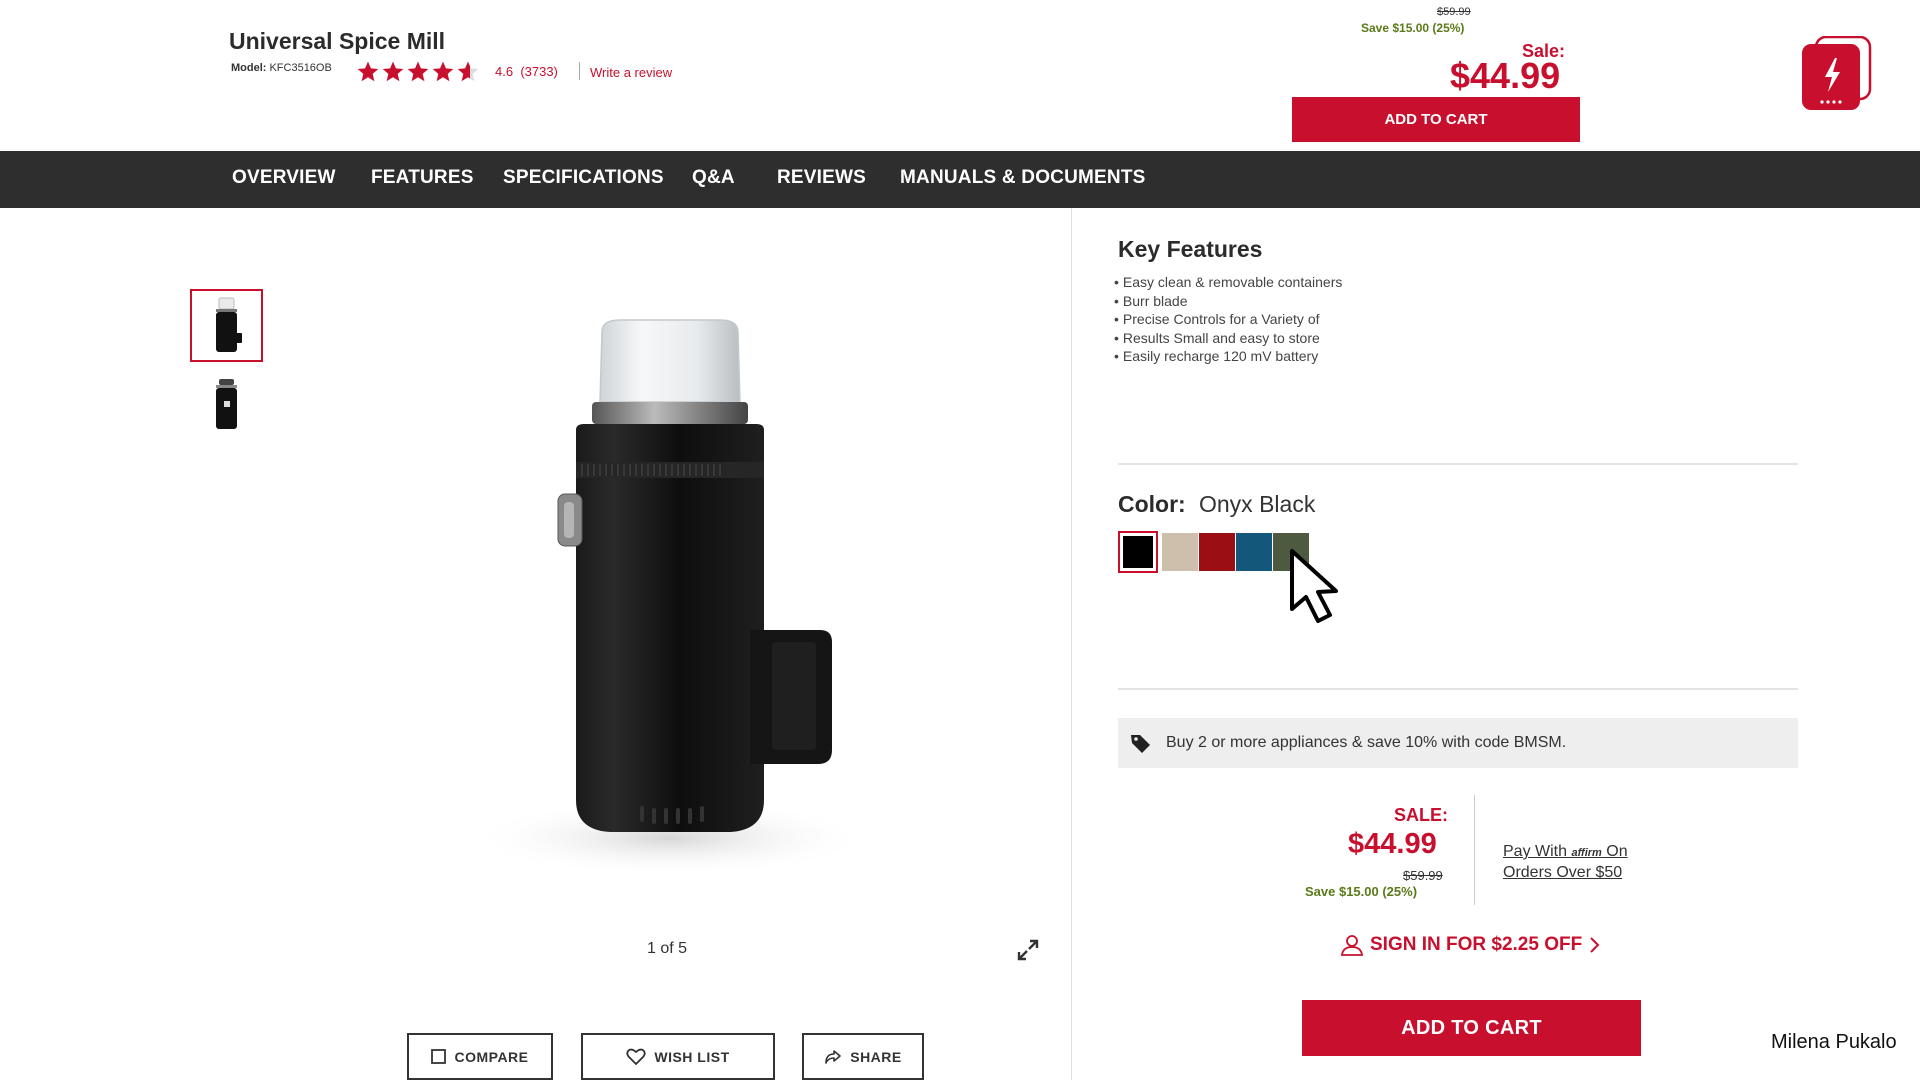  I want to click on image-pager: 1 of 5, so click(667, 948).